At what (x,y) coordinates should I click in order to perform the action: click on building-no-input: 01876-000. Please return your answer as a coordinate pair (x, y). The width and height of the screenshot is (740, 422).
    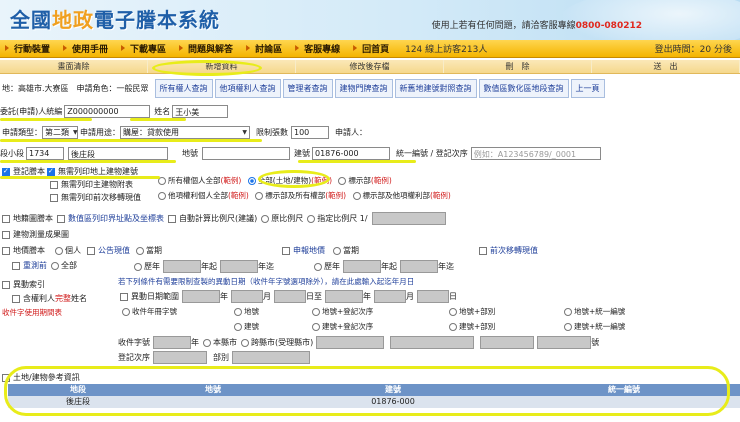
    Looking at the image, I should click on (351, 153).